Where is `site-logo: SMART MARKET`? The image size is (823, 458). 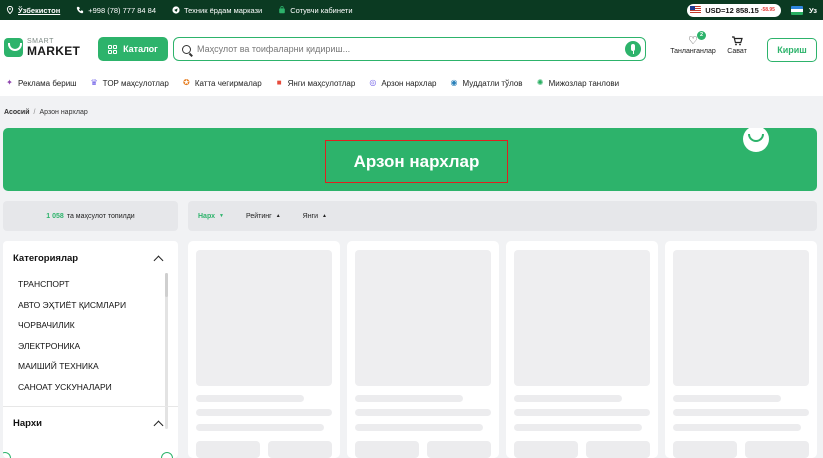
site-logo: SMART MARKET is located at coordinates (42, 47).